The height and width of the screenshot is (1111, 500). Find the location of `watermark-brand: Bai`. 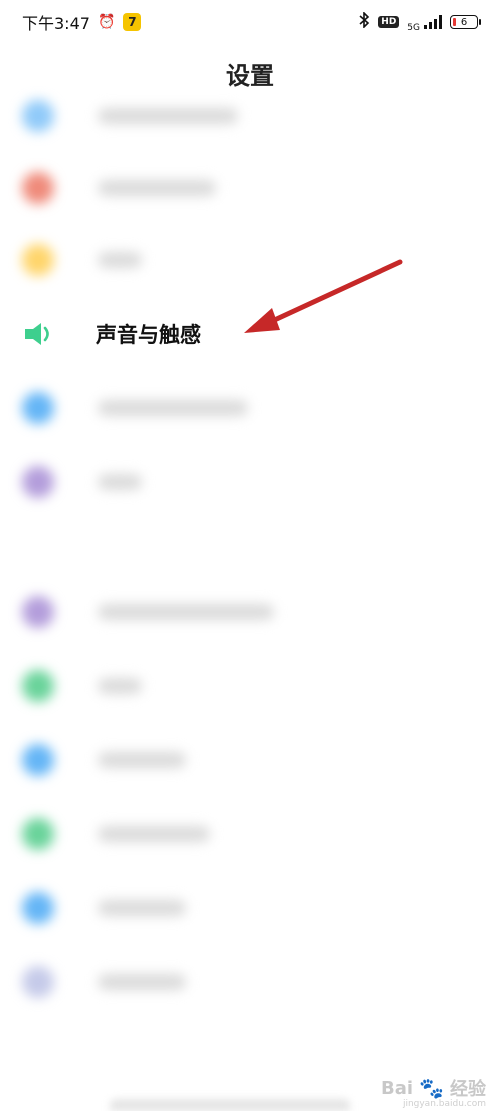

watermark-brand: Bai is located at coordinates (397, 1088).